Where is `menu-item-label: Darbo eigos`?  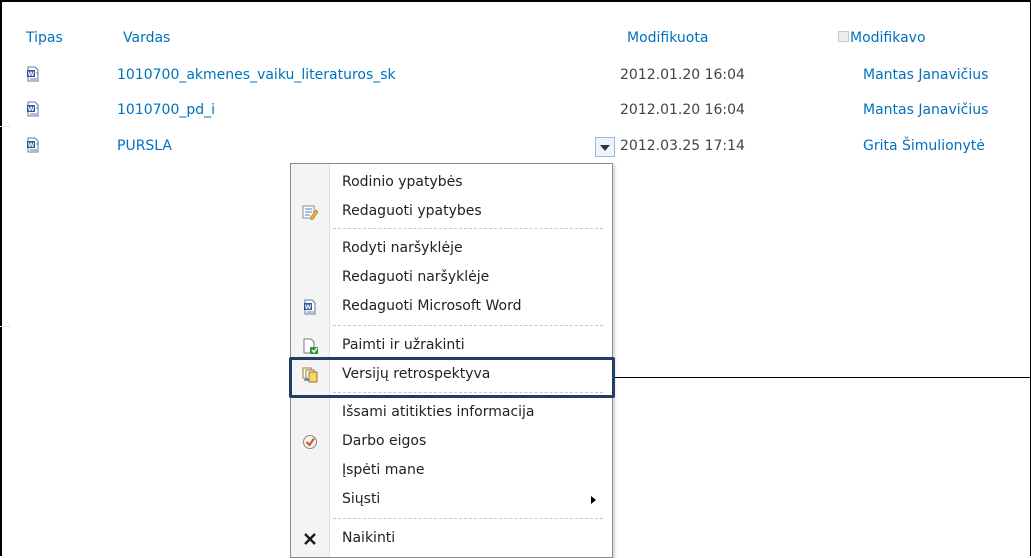
menu-item-label: Darbo eigos is located at coordinates (384, 441).